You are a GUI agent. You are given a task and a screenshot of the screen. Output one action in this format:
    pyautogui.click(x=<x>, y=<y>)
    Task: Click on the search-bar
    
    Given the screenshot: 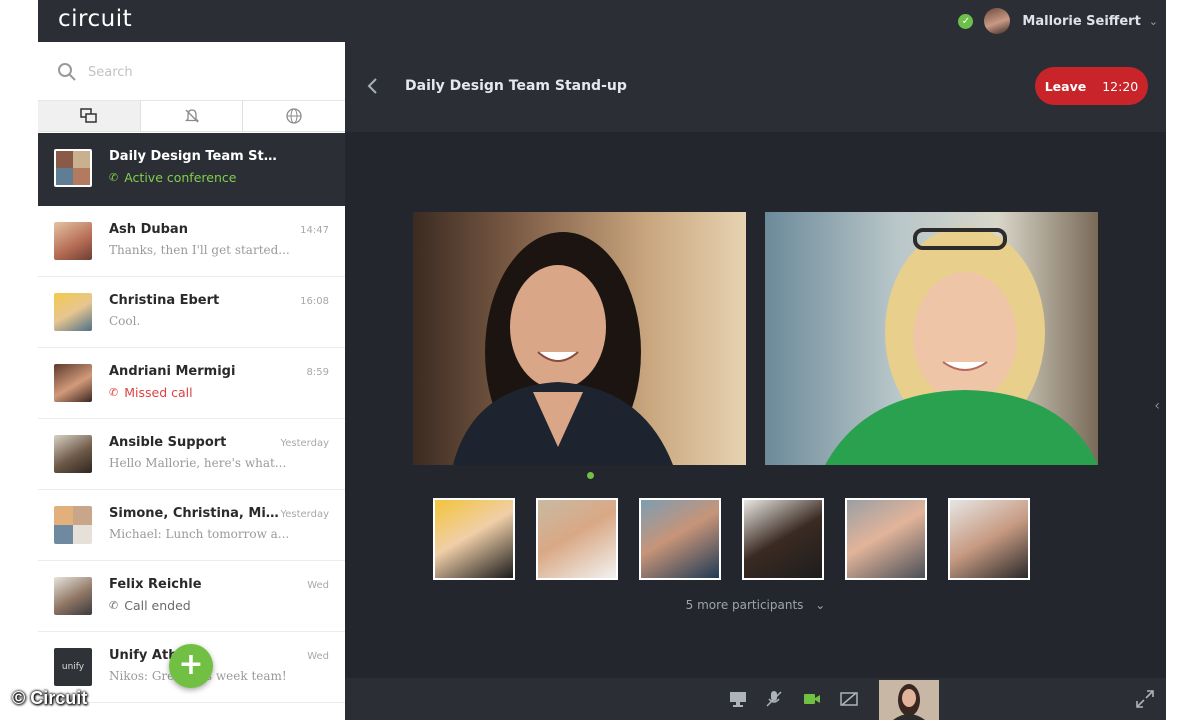 What is the action you would take?
    pyautogui.click(x=191, y=71)
    